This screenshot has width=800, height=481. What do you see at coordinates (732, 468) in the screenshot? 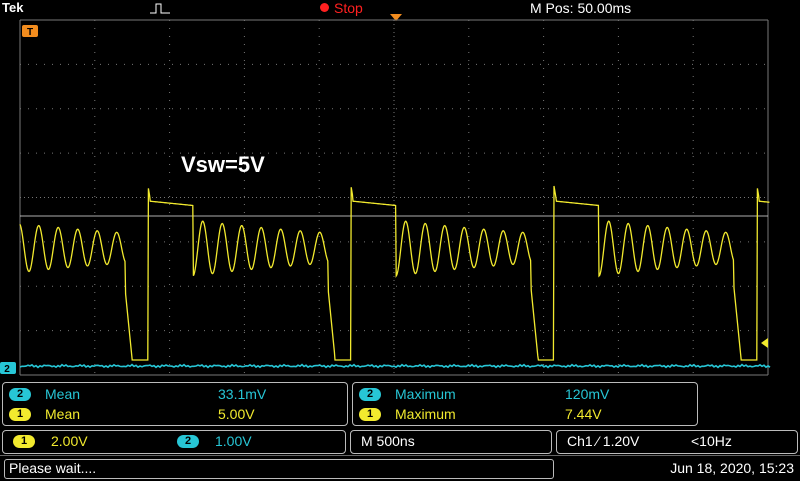
I see `date-time: Jun 18, 2020, 15:23` at bounding box center [732, 468].